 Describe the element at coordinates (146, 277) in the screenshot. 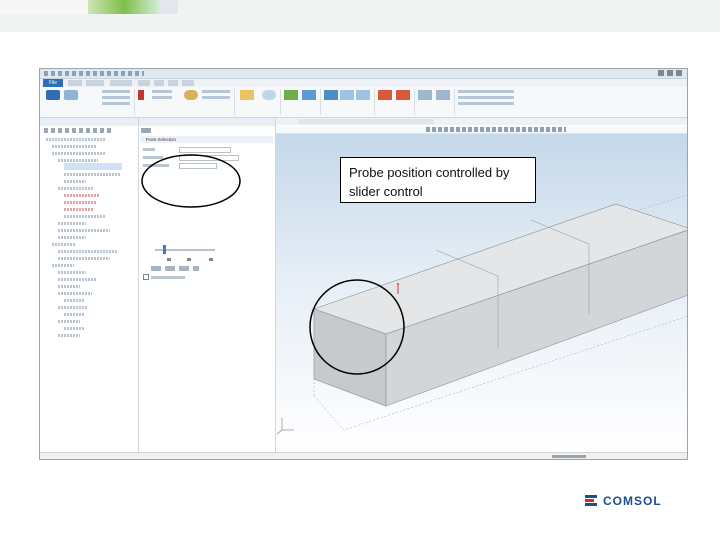

I see `checkbox` at that location.